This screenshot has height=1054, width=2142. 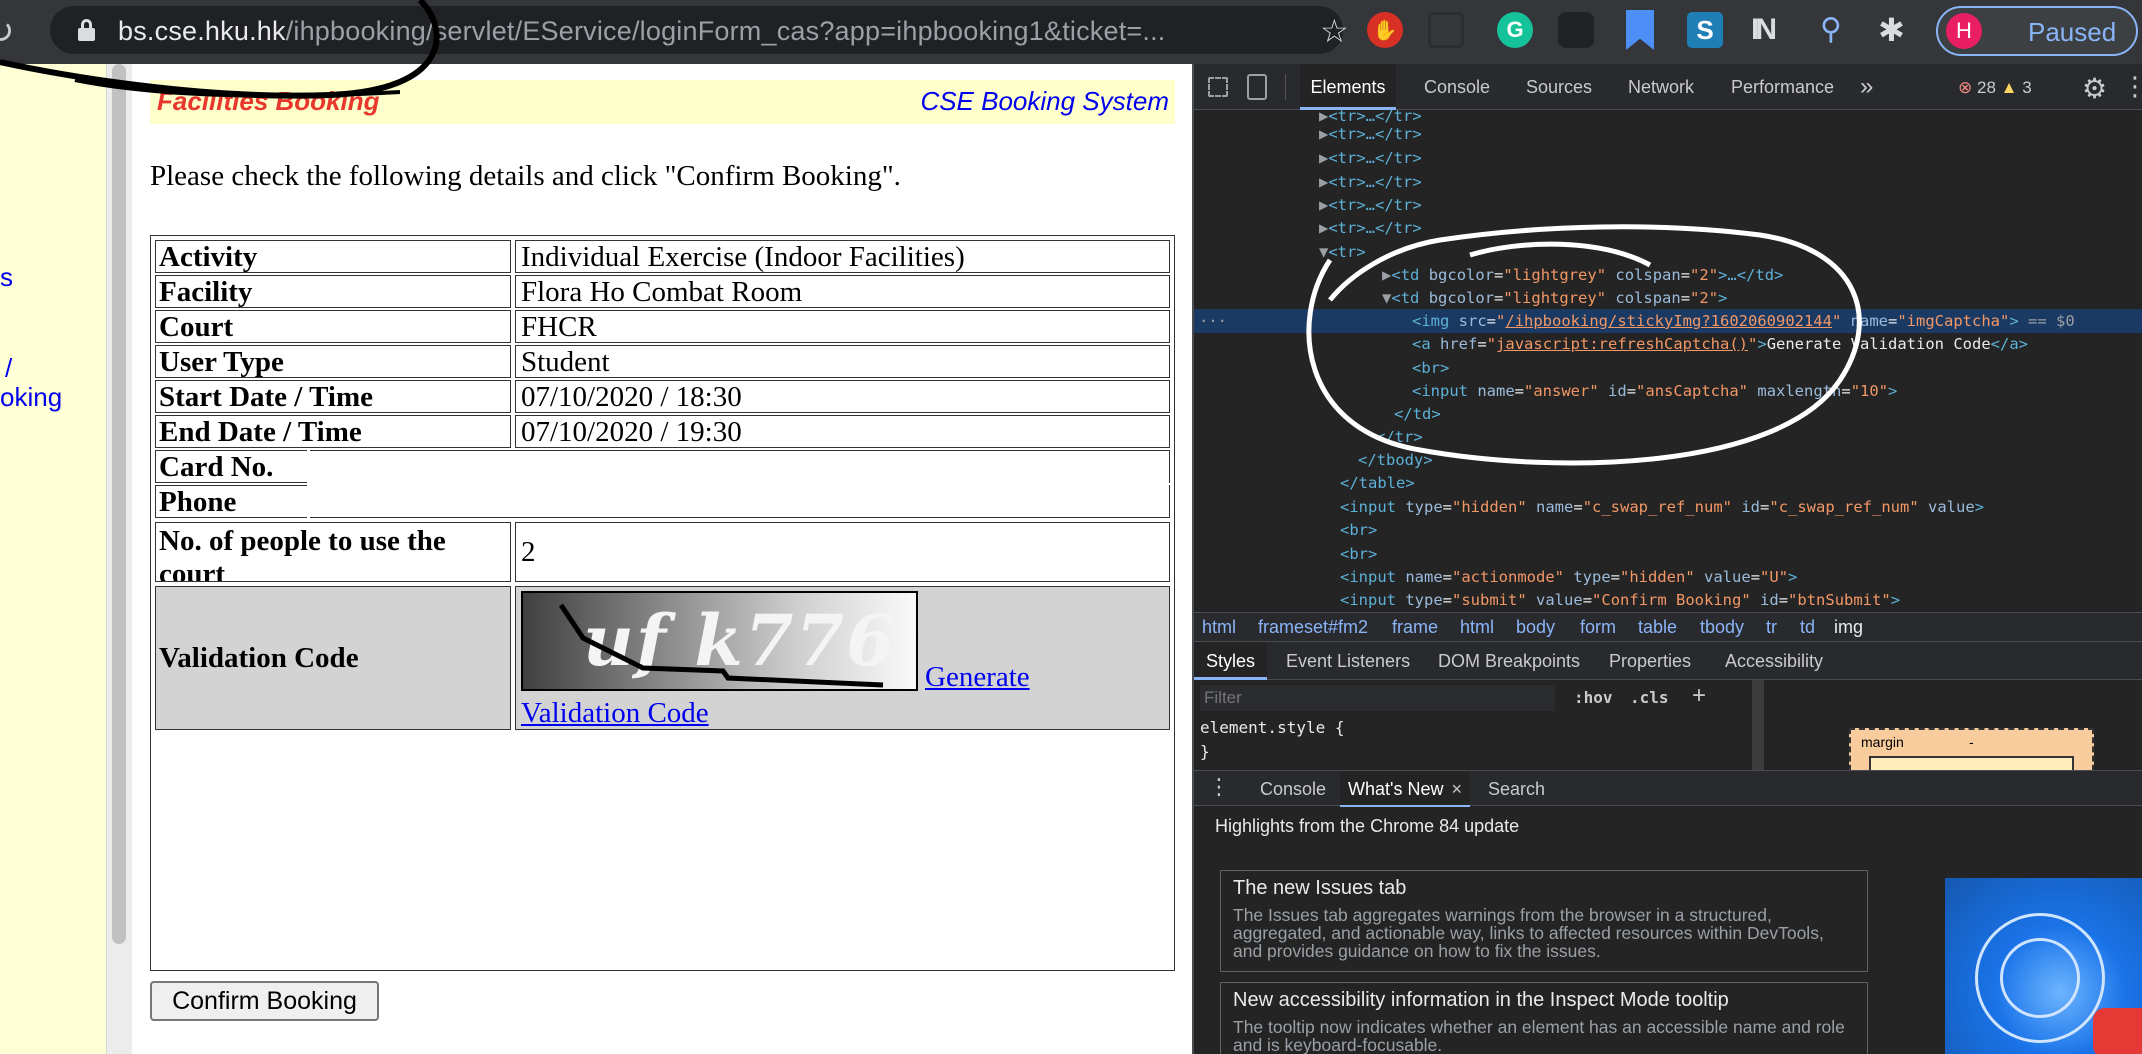 What do you see at coordinates (1515, 30) in the screenshot?
I see `grammarly-extension-icon: G` at bounding box center [1515, 30].